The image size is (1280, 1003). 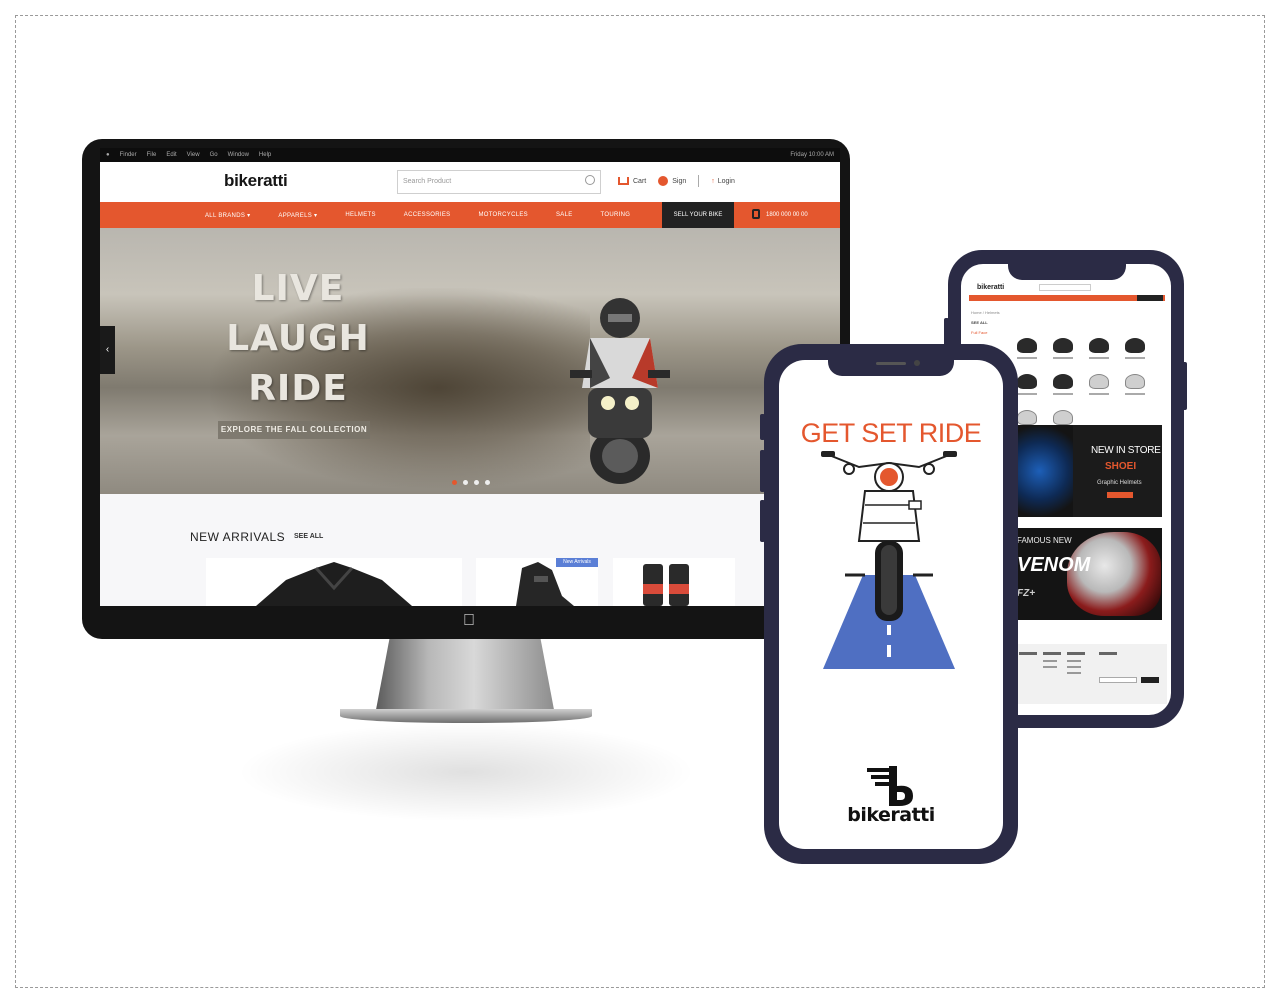 I want to click on front-phone-camera, so click(x=917, y=363).